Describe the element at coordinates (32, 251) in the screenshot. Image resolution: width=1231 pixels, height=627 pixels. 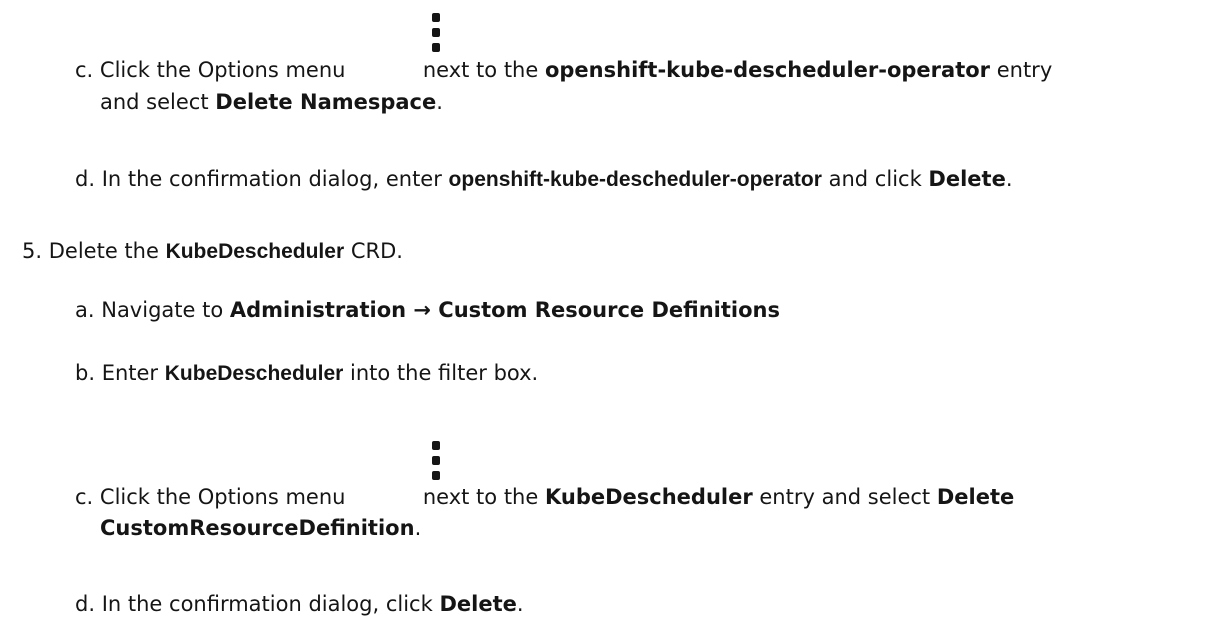
I see `step-marker: 5.` at that location.